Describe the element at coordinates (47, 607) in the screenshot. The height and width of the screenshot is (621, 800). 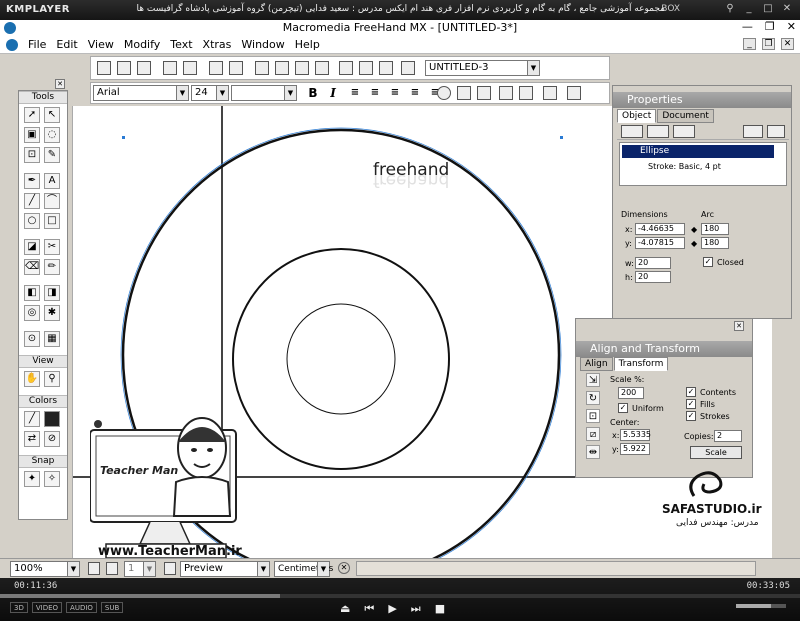
I see `video-button: VIDEO` at that location.